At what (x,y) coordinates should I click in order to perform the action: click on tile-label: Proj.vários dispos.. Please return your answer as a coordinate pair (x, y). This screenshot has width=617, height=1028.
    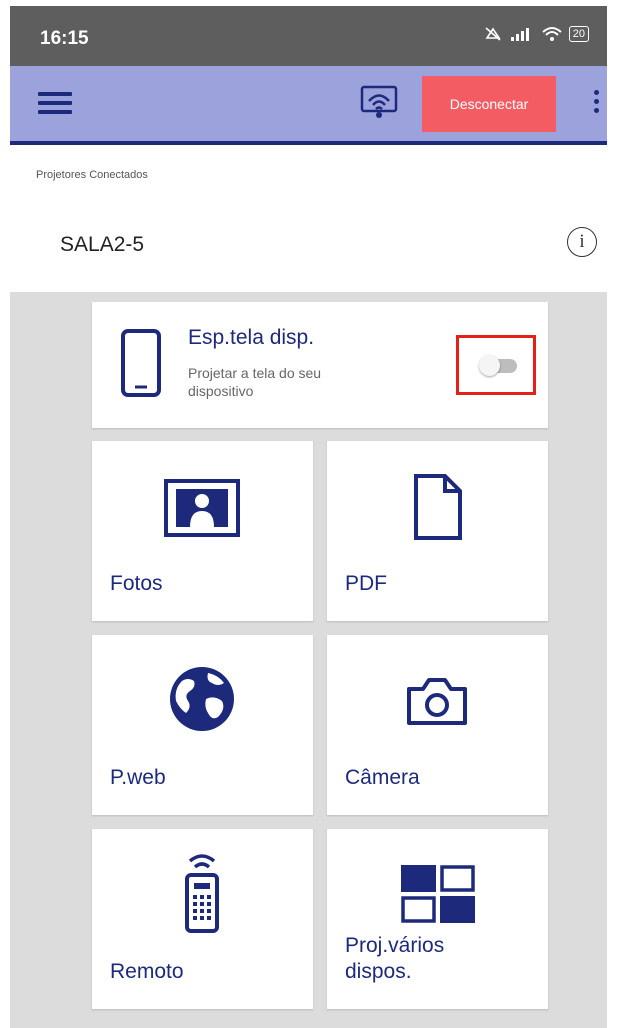
    Looking at the image, I should click on (394, 959).